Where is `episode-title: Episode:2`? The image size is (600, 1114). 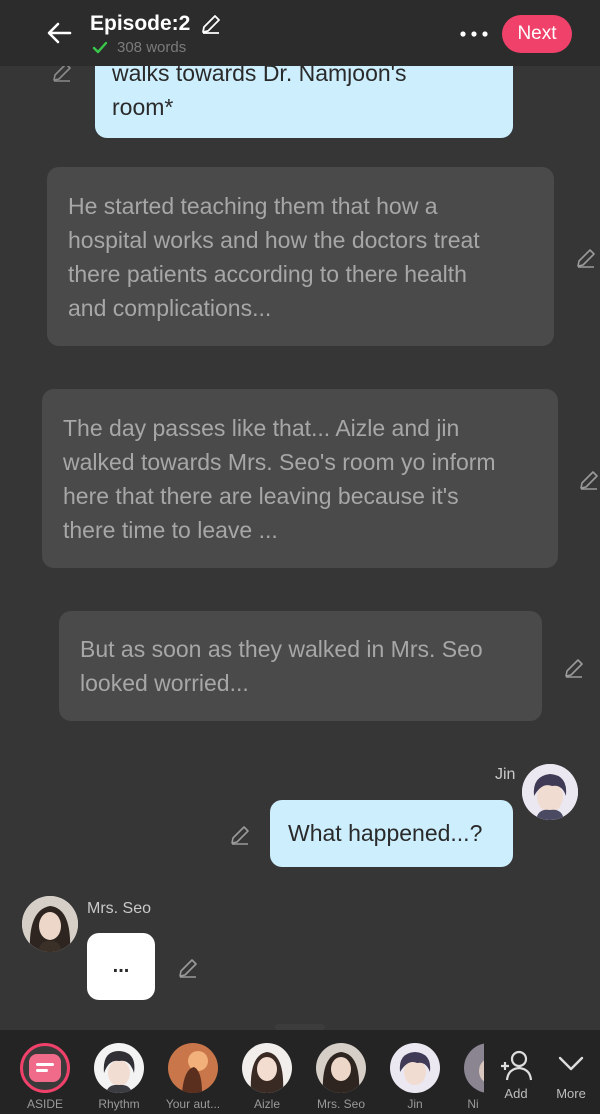 episode-title: Episode:2 is located at coordinates (140, 24).